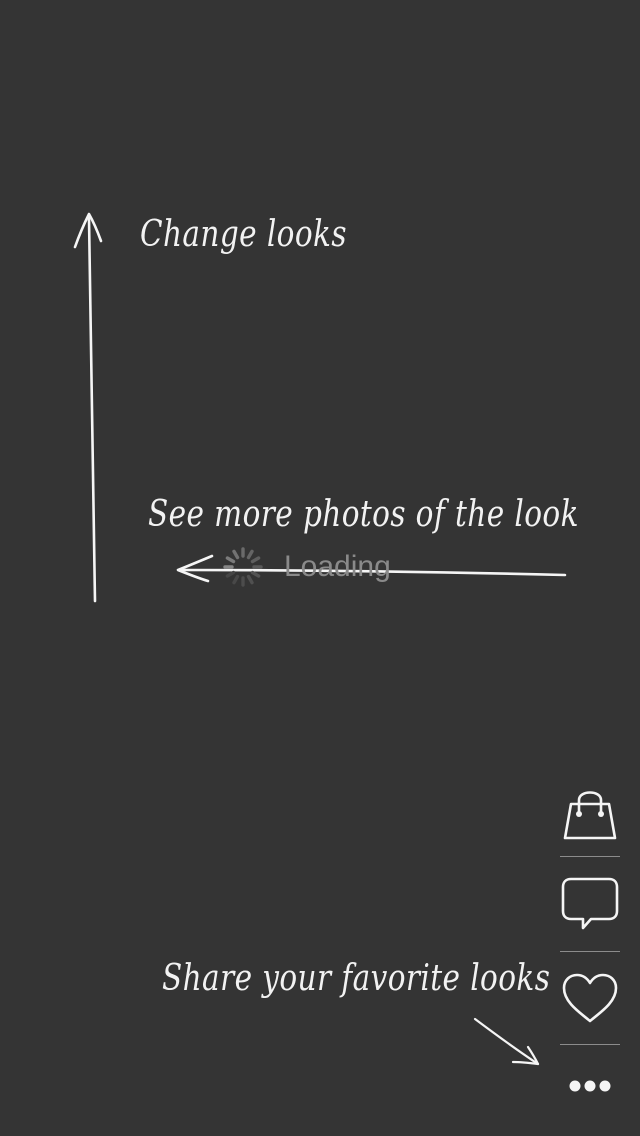  Describe the element at coordinates (590, 815) in the screenshot. I see `shopping-bag-icon` at that location.